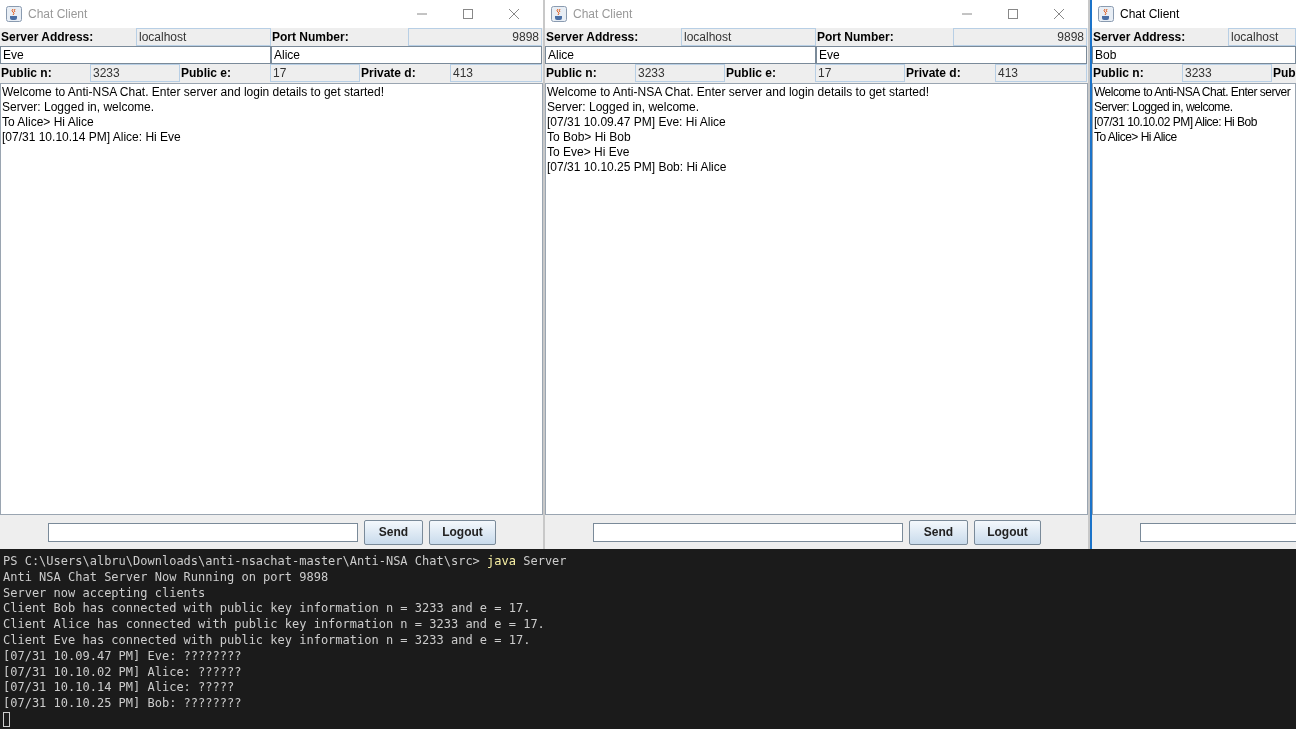 The width and height of the screenshot is (1296, 729). Describe the element at coordinates (274, 625) in the screenshot. I see `terminal-line: Client Alice has connected with public key information n = 3233 and e = 17.` at that location.